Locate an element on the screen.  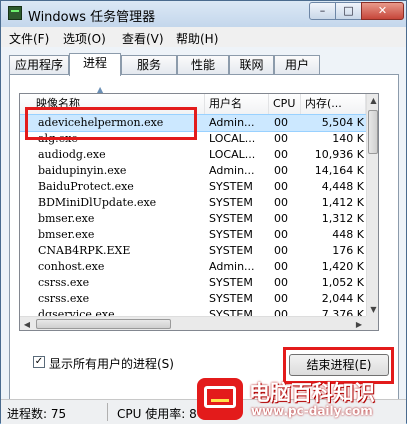
process-name: conhost.exe is located at coordinates (71, 266).